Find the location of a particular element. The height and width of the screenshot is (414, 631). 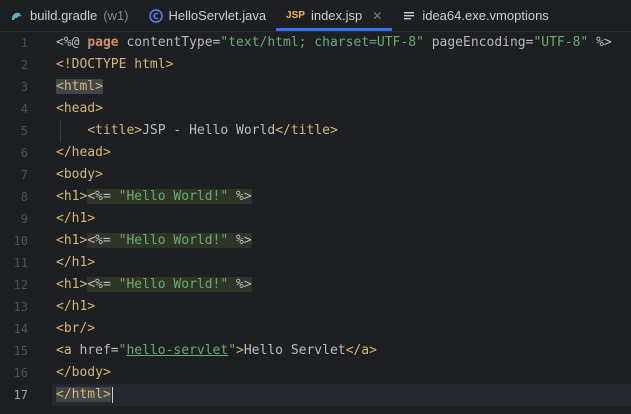

code-line-9: </h1> is located at coordinates (343, 219).